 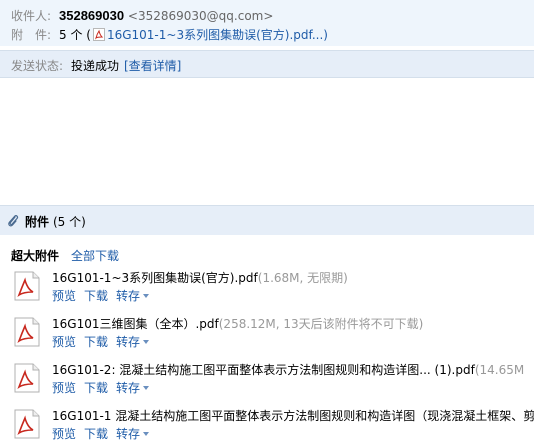 I want to click on view-details-link: [查看详情], so click(x=152, y=65).